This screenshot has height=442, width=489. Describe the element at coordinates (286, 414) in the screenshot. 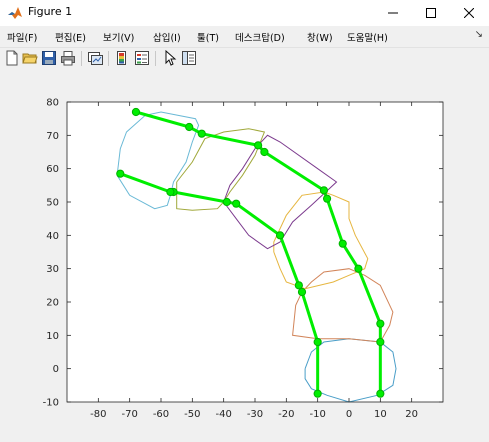

I see `x-tick-label: -20` at that location.